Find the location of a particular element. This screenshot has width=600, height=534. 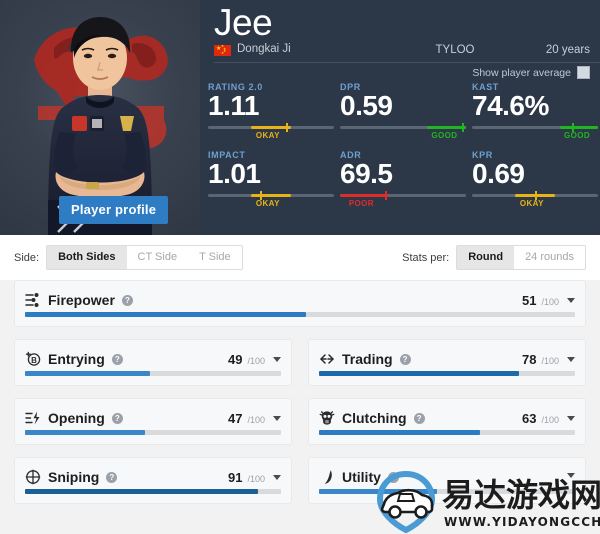

skill-name: Trading is located at coordinates (367, 359).